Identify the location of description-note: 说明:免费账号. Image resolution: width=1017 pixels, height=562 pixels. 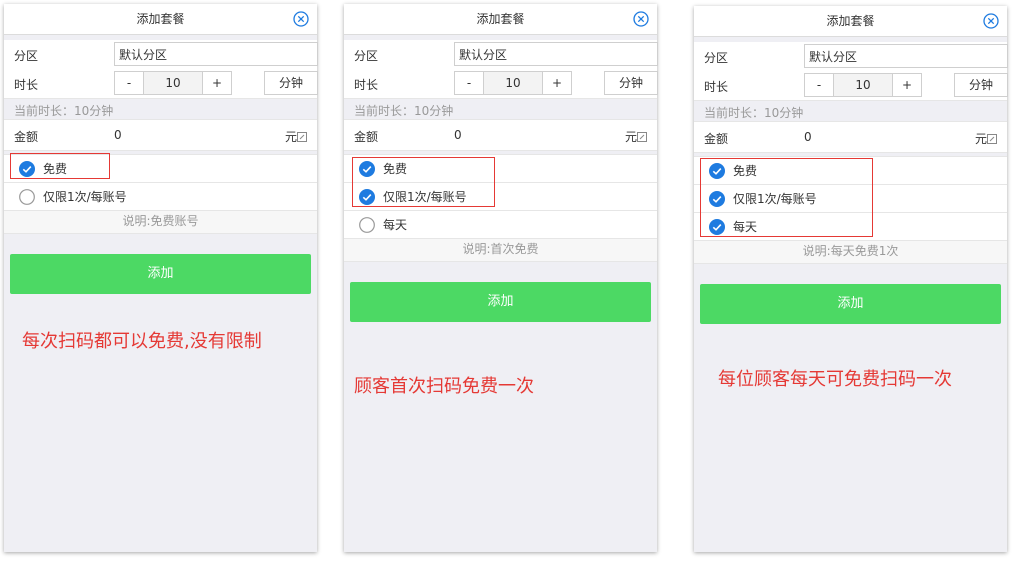
(160, 222).